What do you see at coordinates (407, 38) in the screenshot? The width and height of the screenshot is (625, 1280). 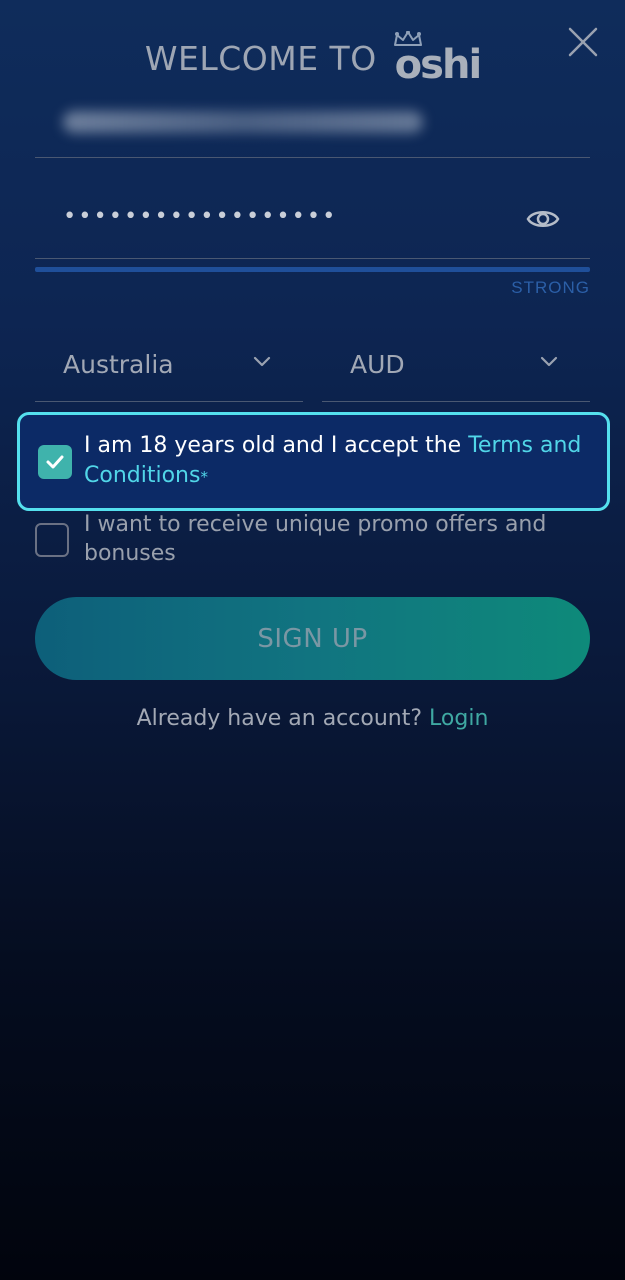 I see `crown-icon` at bounding box center [407, 38].